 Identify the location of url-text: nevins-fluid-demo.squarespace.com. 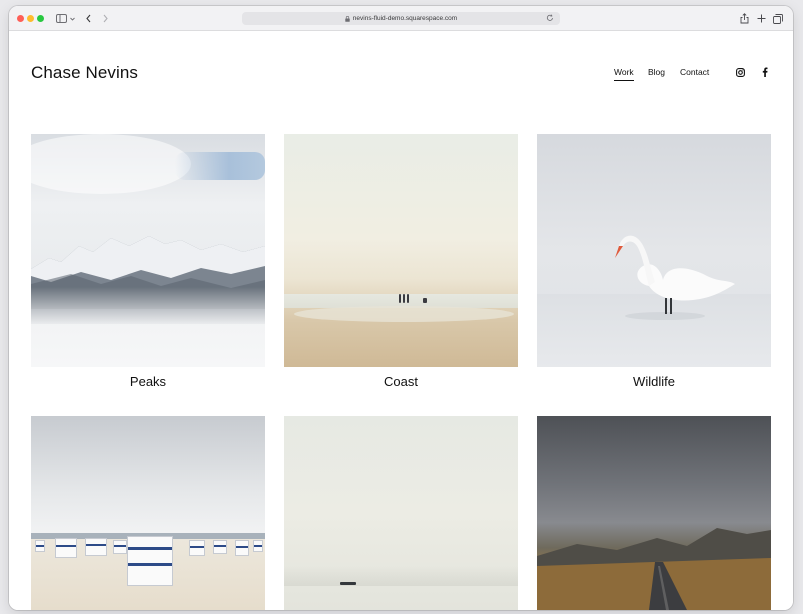
(405, 18).